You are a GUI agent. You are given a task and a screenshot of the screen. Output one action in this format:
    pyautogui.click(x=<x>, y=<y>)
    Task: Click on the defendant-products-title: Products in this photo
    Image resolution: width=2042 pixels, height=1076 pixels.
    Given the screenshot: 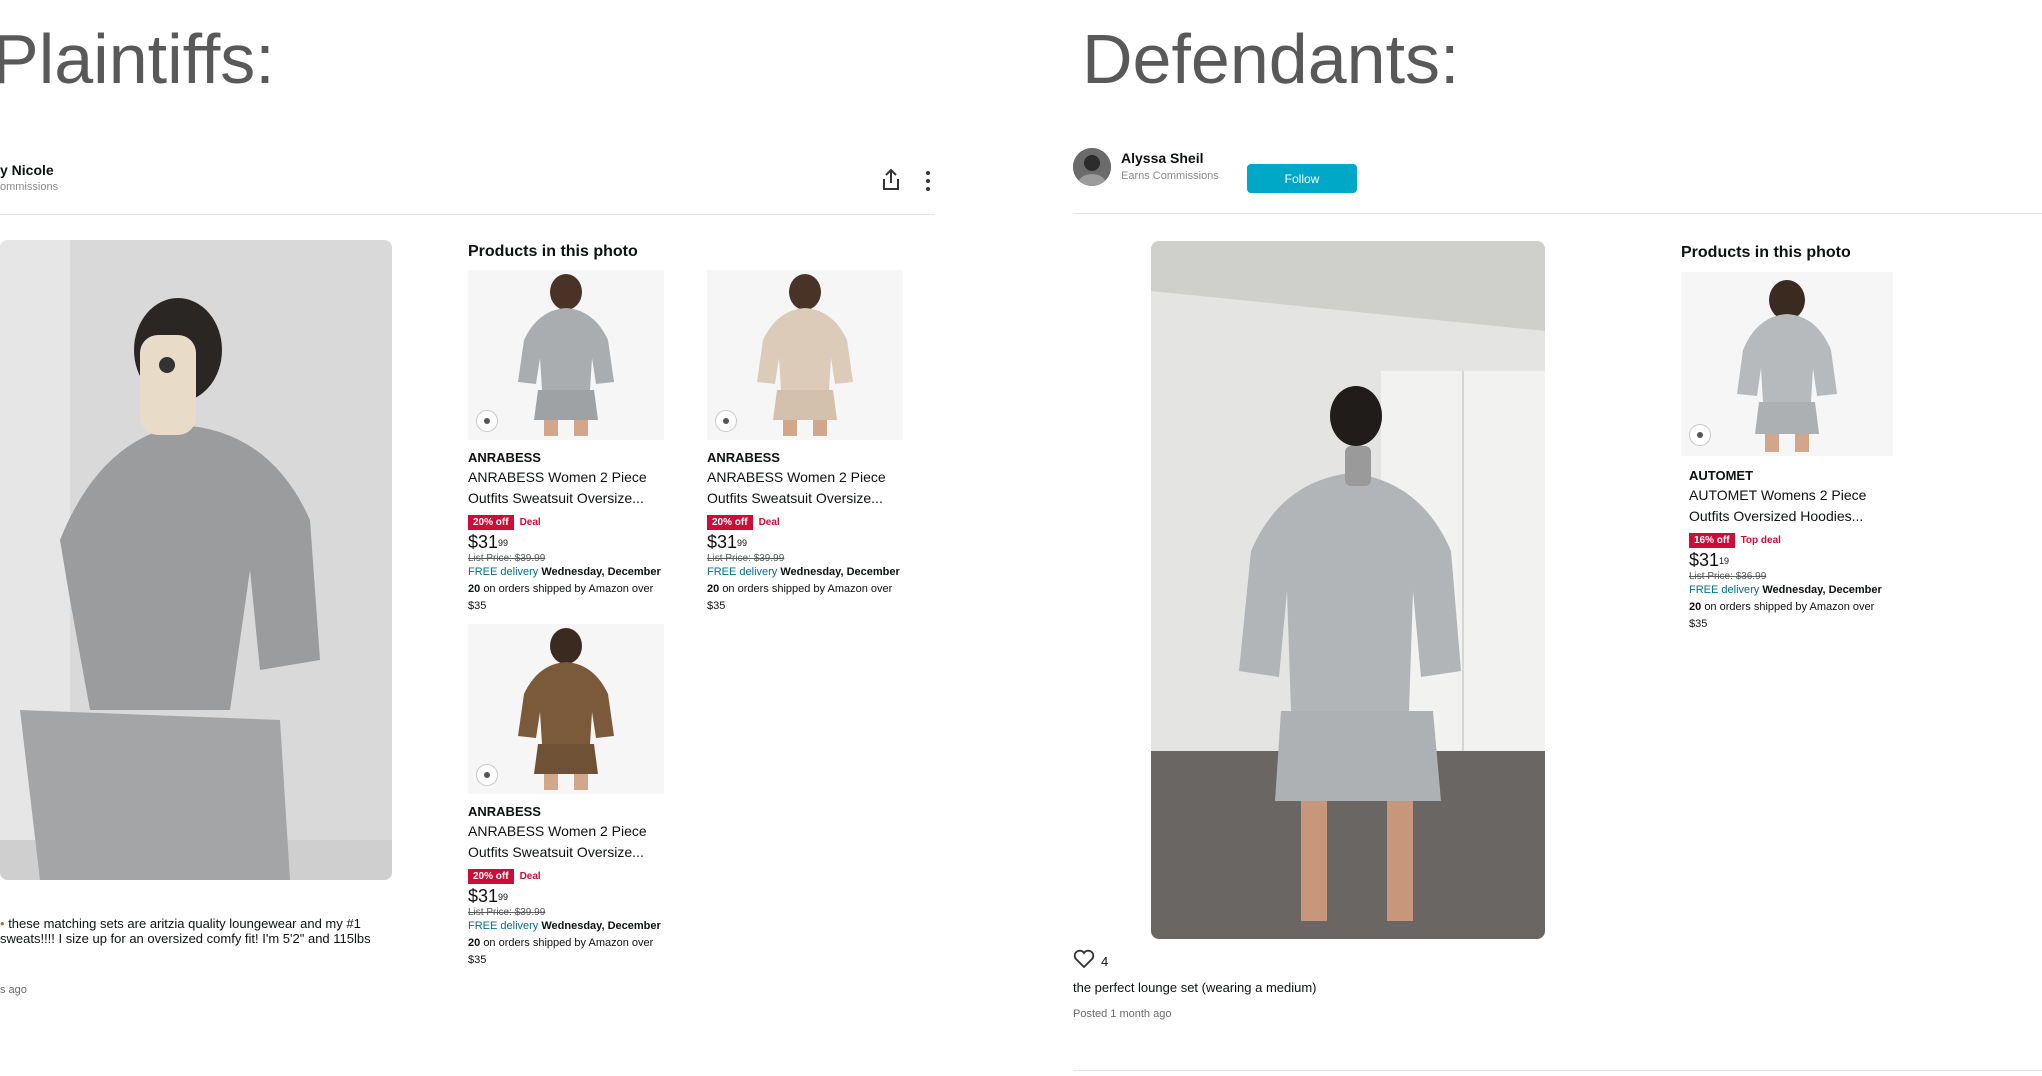 What is the action you would take?
    pyautogui.click(x=1766, y=252)
    